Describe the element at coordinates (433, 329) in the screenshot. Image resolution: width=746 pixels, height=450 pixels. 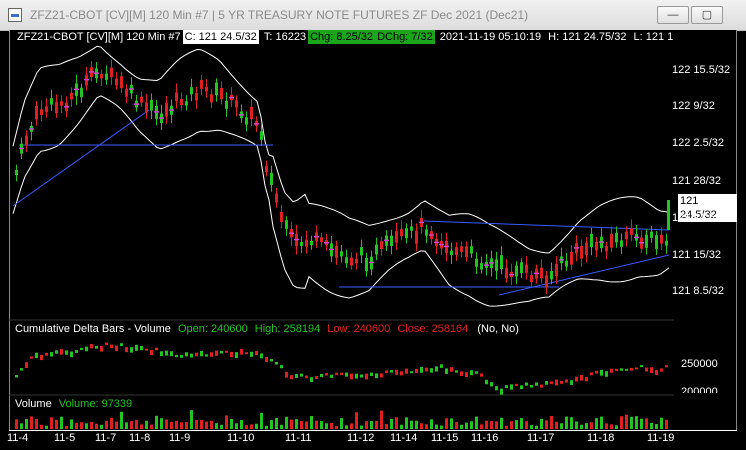
I see `delta-close: Close: 258164` at that location.